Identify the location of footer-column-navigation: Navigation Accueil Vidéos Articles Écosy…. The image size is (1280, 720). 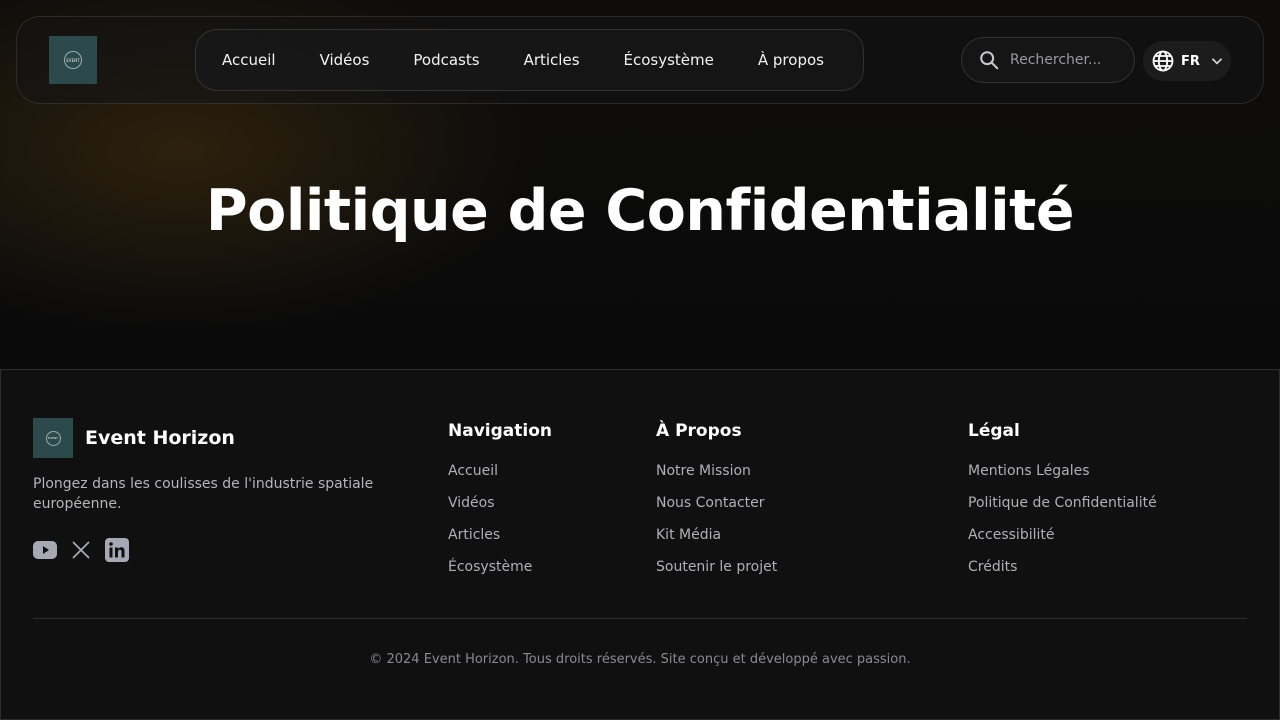
(500, 505).